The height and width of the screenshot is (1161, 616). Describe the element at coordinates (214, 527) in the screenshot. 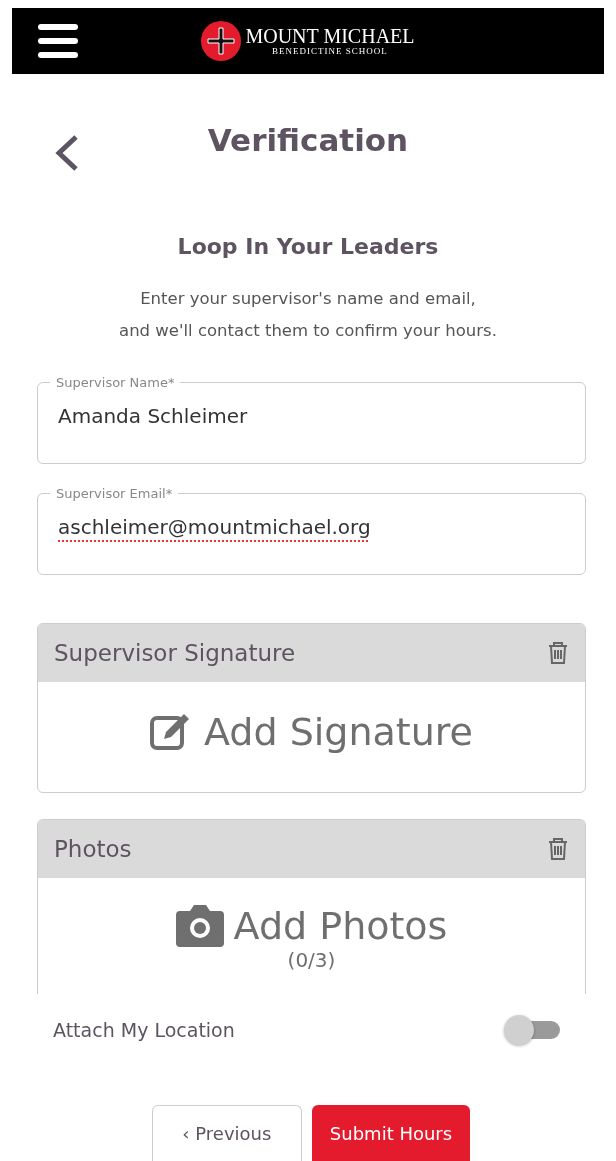

I see `field-value: aschleimer@mountmichael.org` at that location.